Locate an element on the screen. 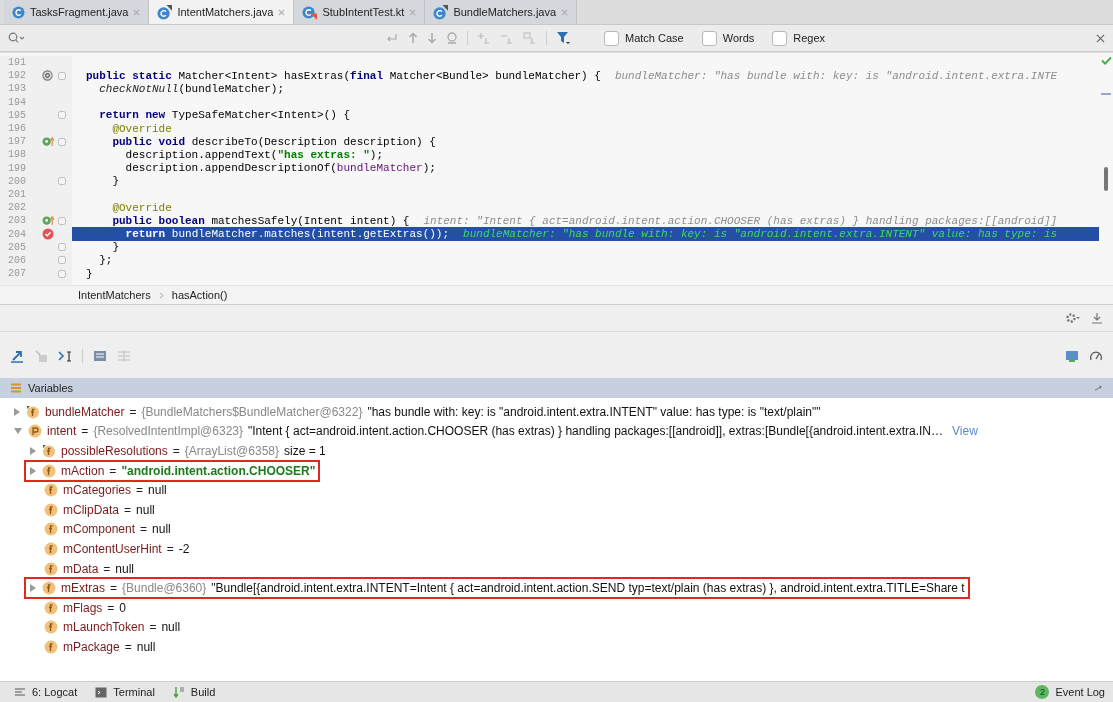 Image resolution: width=1113 pixels, height=702 pixels. variable-name: mCategories is located at coordinates (97, 490).